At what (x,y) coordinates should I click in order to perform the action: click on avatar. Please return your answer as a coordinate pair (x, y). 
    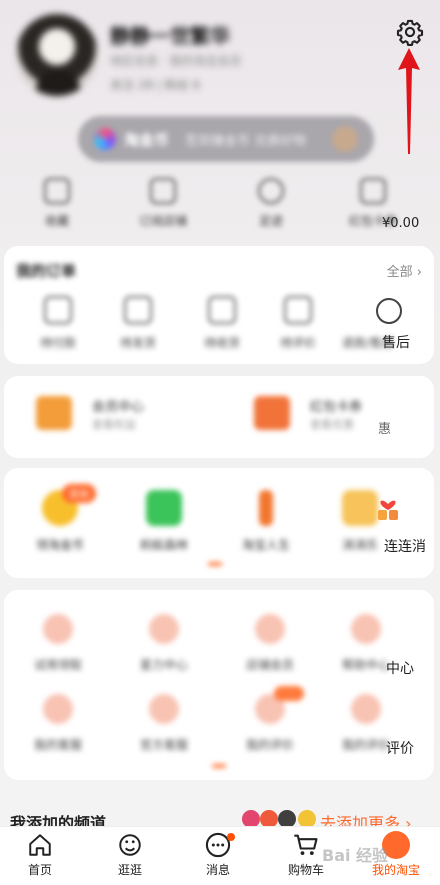
    Looking at the image, I should click on (57, 55).